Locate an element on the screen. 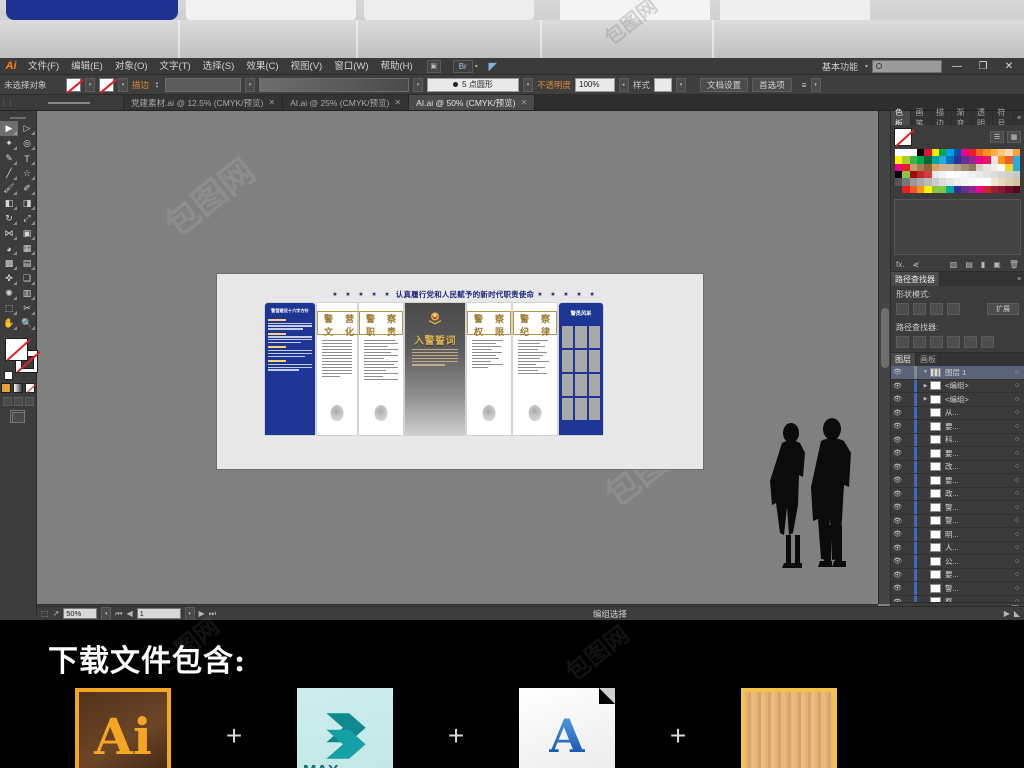  stroke-weight-stepper: ▲ ▼ is located at coordinates (157, 85).